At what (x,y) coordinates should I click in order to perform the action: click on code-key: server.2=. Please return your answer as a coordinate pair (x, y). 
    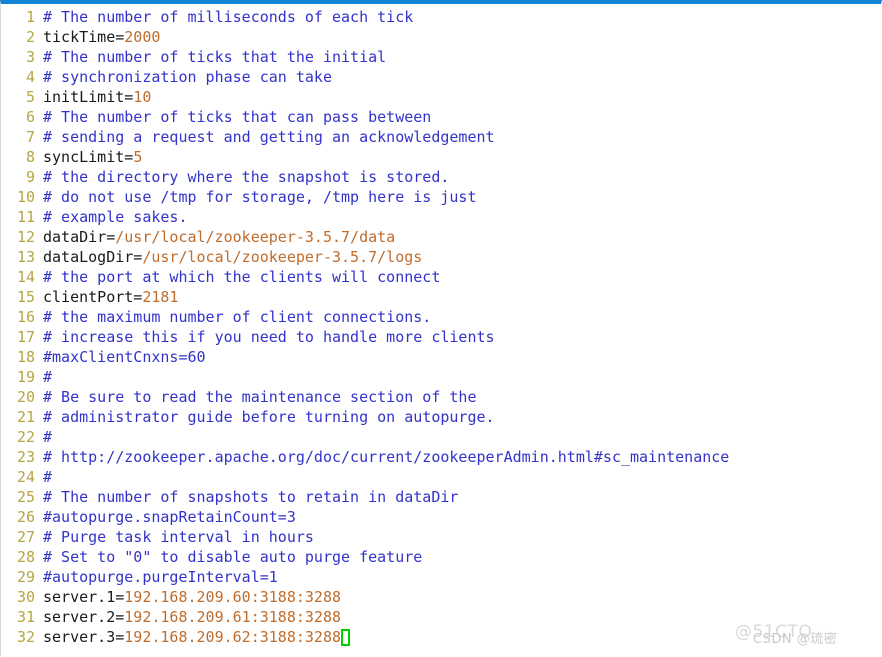
    Looking at the image, I should click on (84, 617).